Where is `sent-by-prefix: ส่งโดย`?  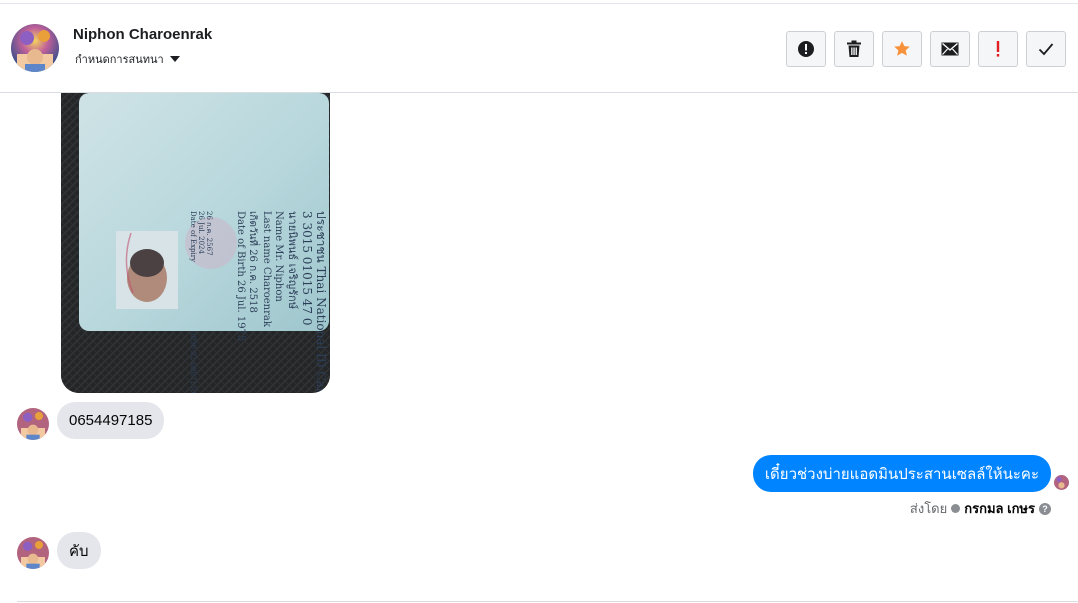 sent-by-prefix: ส่งโดย is located at coordinates (928, 508).